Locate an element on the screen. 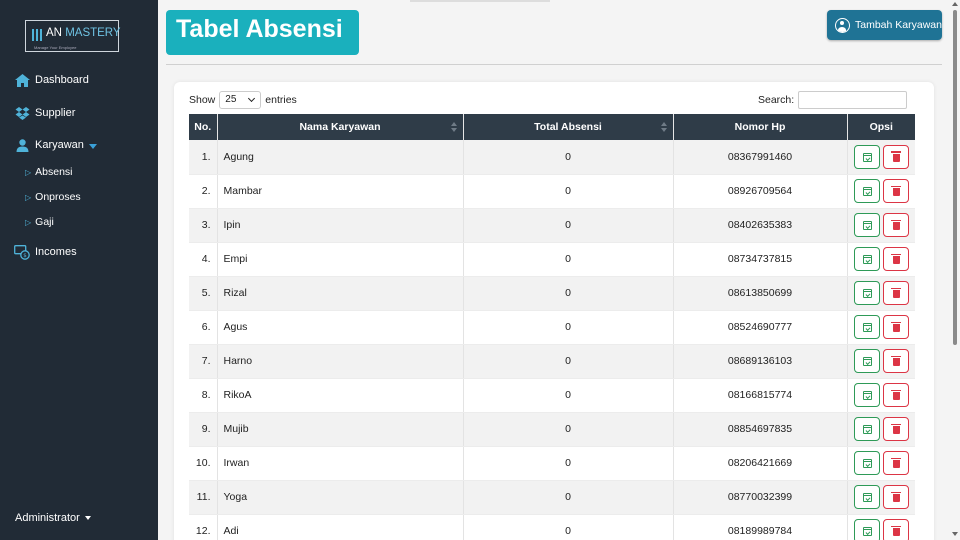  cell-no: 2. is located at coordinates (203, 191).